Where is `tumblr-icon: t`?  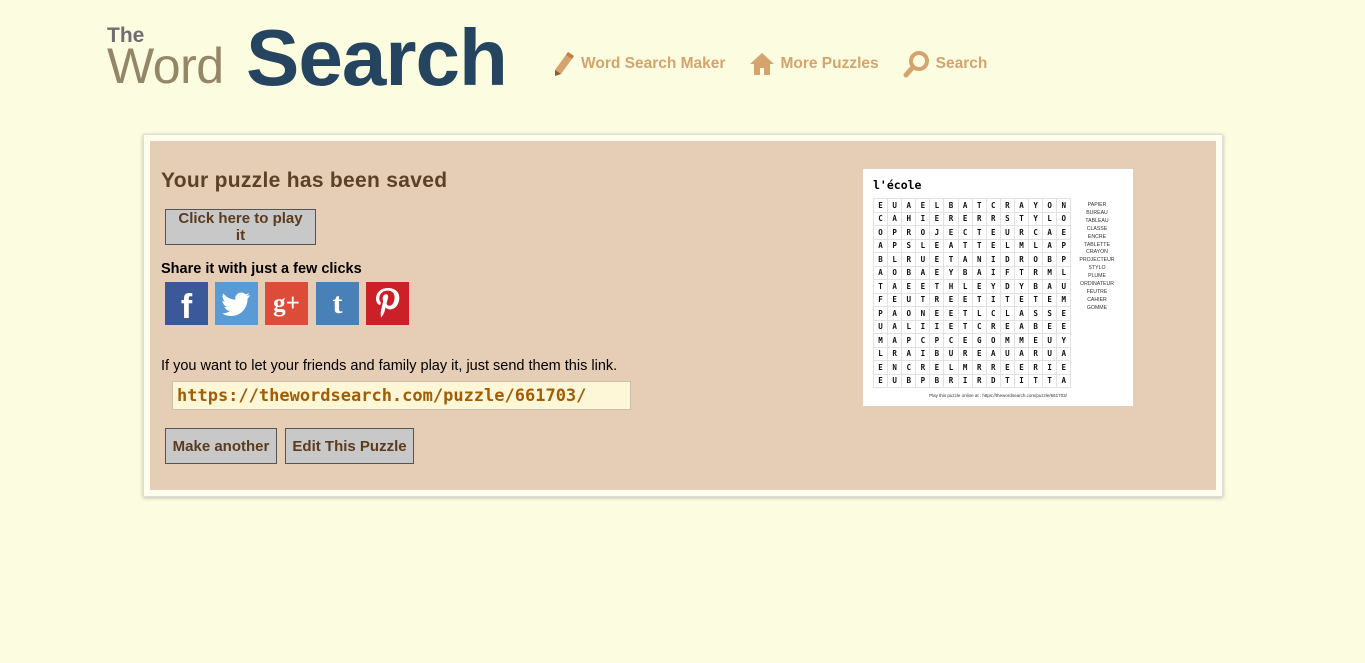 tumblr-icon: t is located at coordinates (337, 303).